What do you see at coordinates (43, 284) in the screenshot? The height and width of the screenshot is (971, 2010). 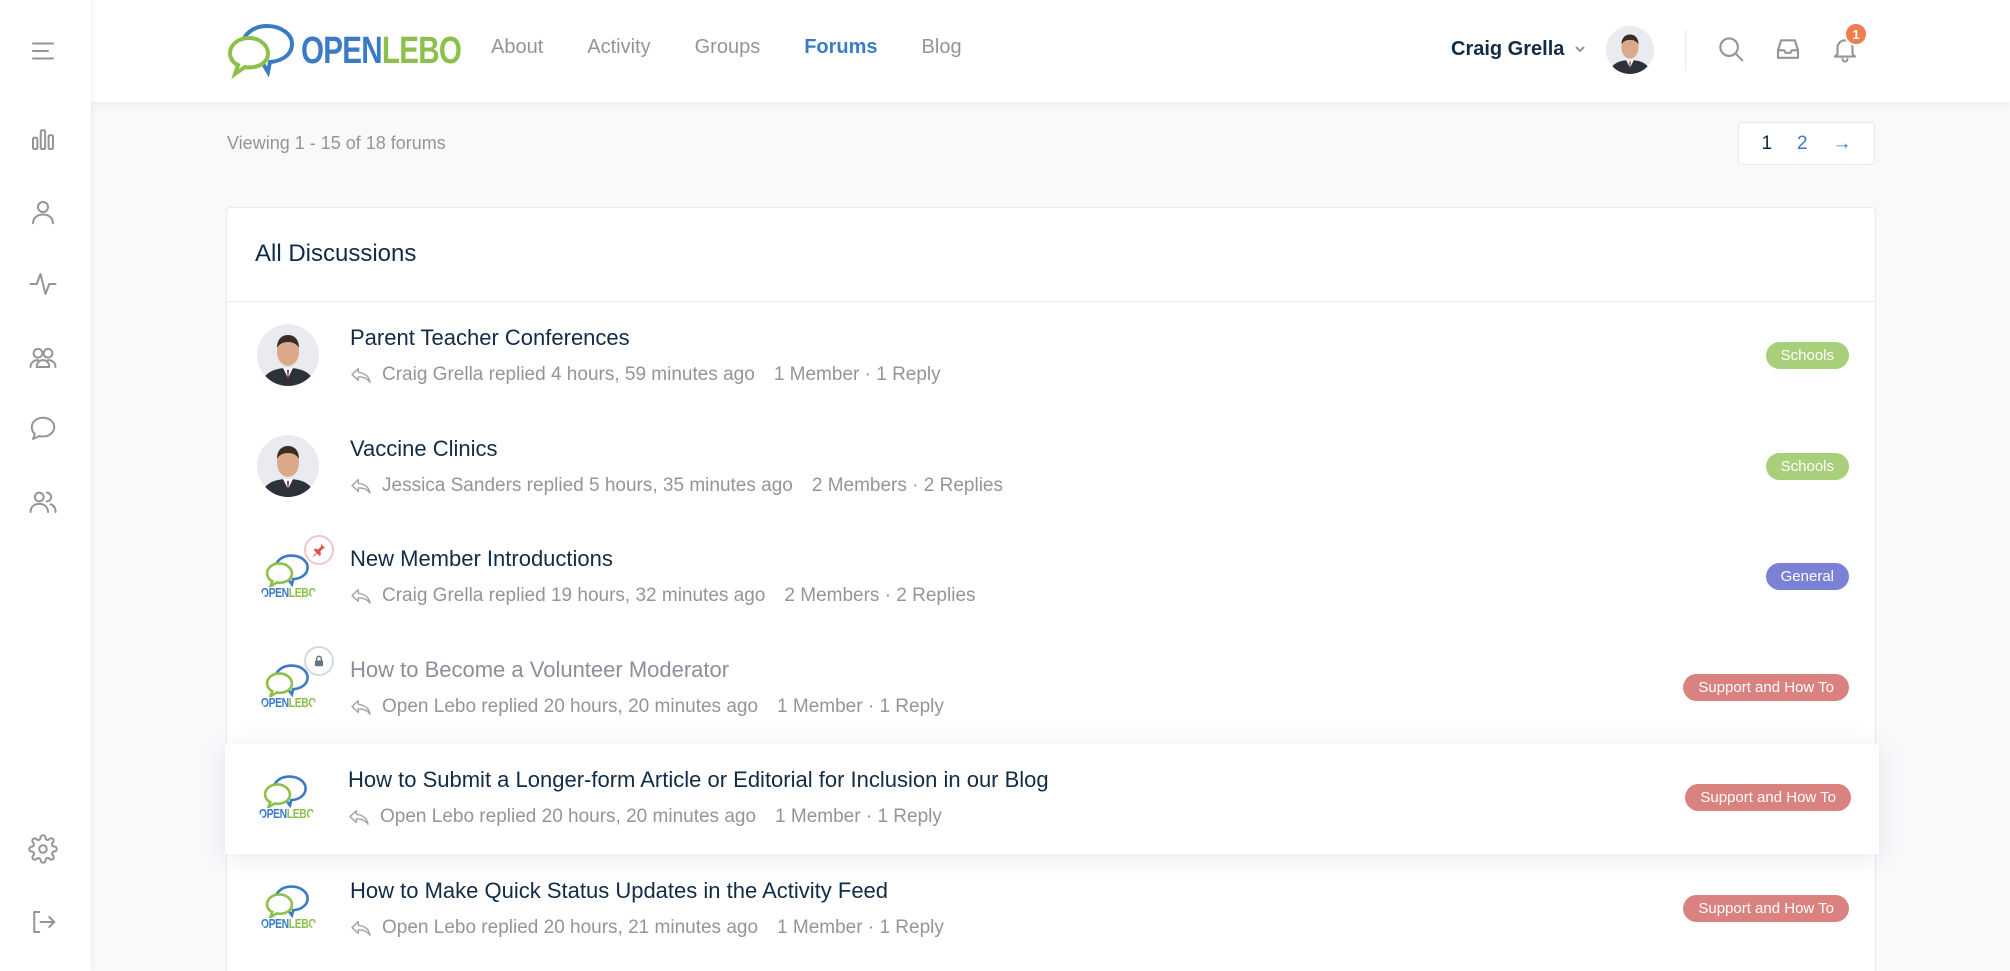 I see `activity-icon` at bounding box center [43, 284].